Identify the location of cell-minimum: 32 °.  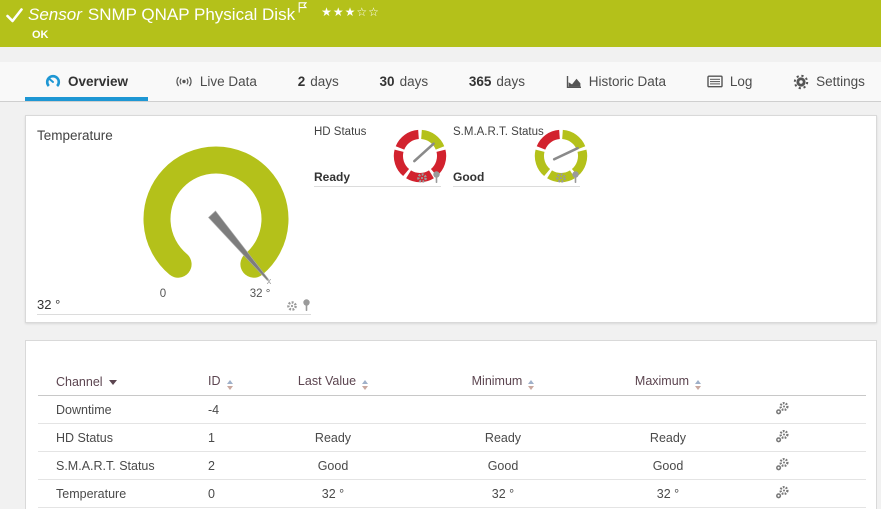
(503, 493).